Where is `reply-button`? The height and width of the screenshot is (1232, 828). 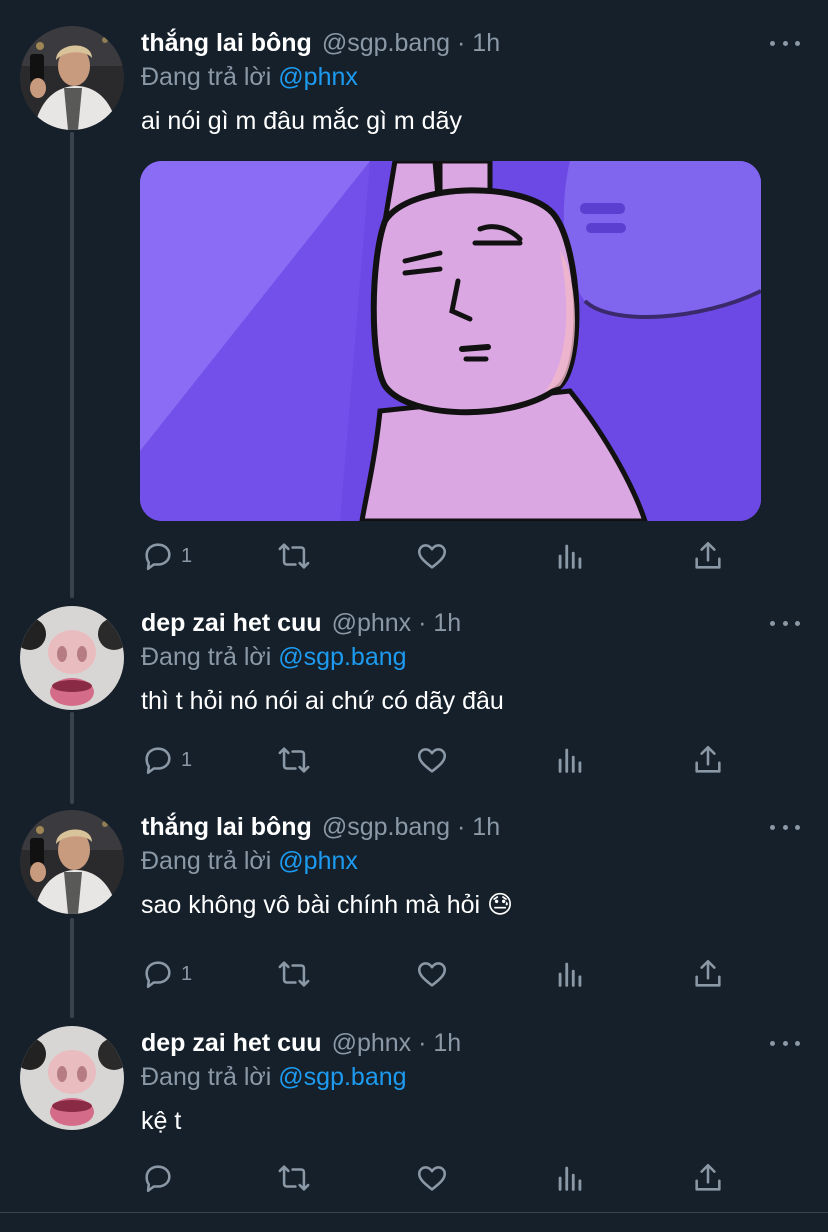
reply-button is located at coordinates (158, 1178).